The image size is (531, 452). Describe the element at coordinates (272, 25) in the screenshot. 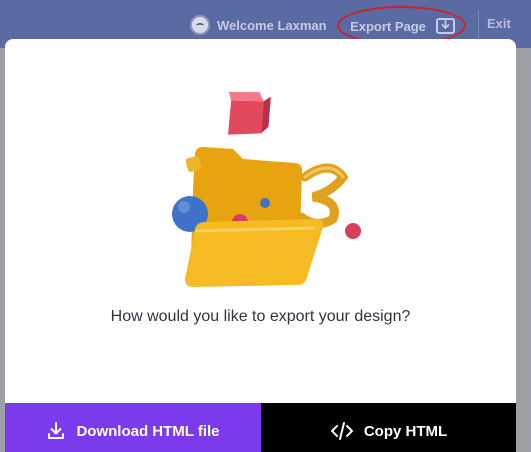

I see `welcome-text: Welcome Laxman` at that location.